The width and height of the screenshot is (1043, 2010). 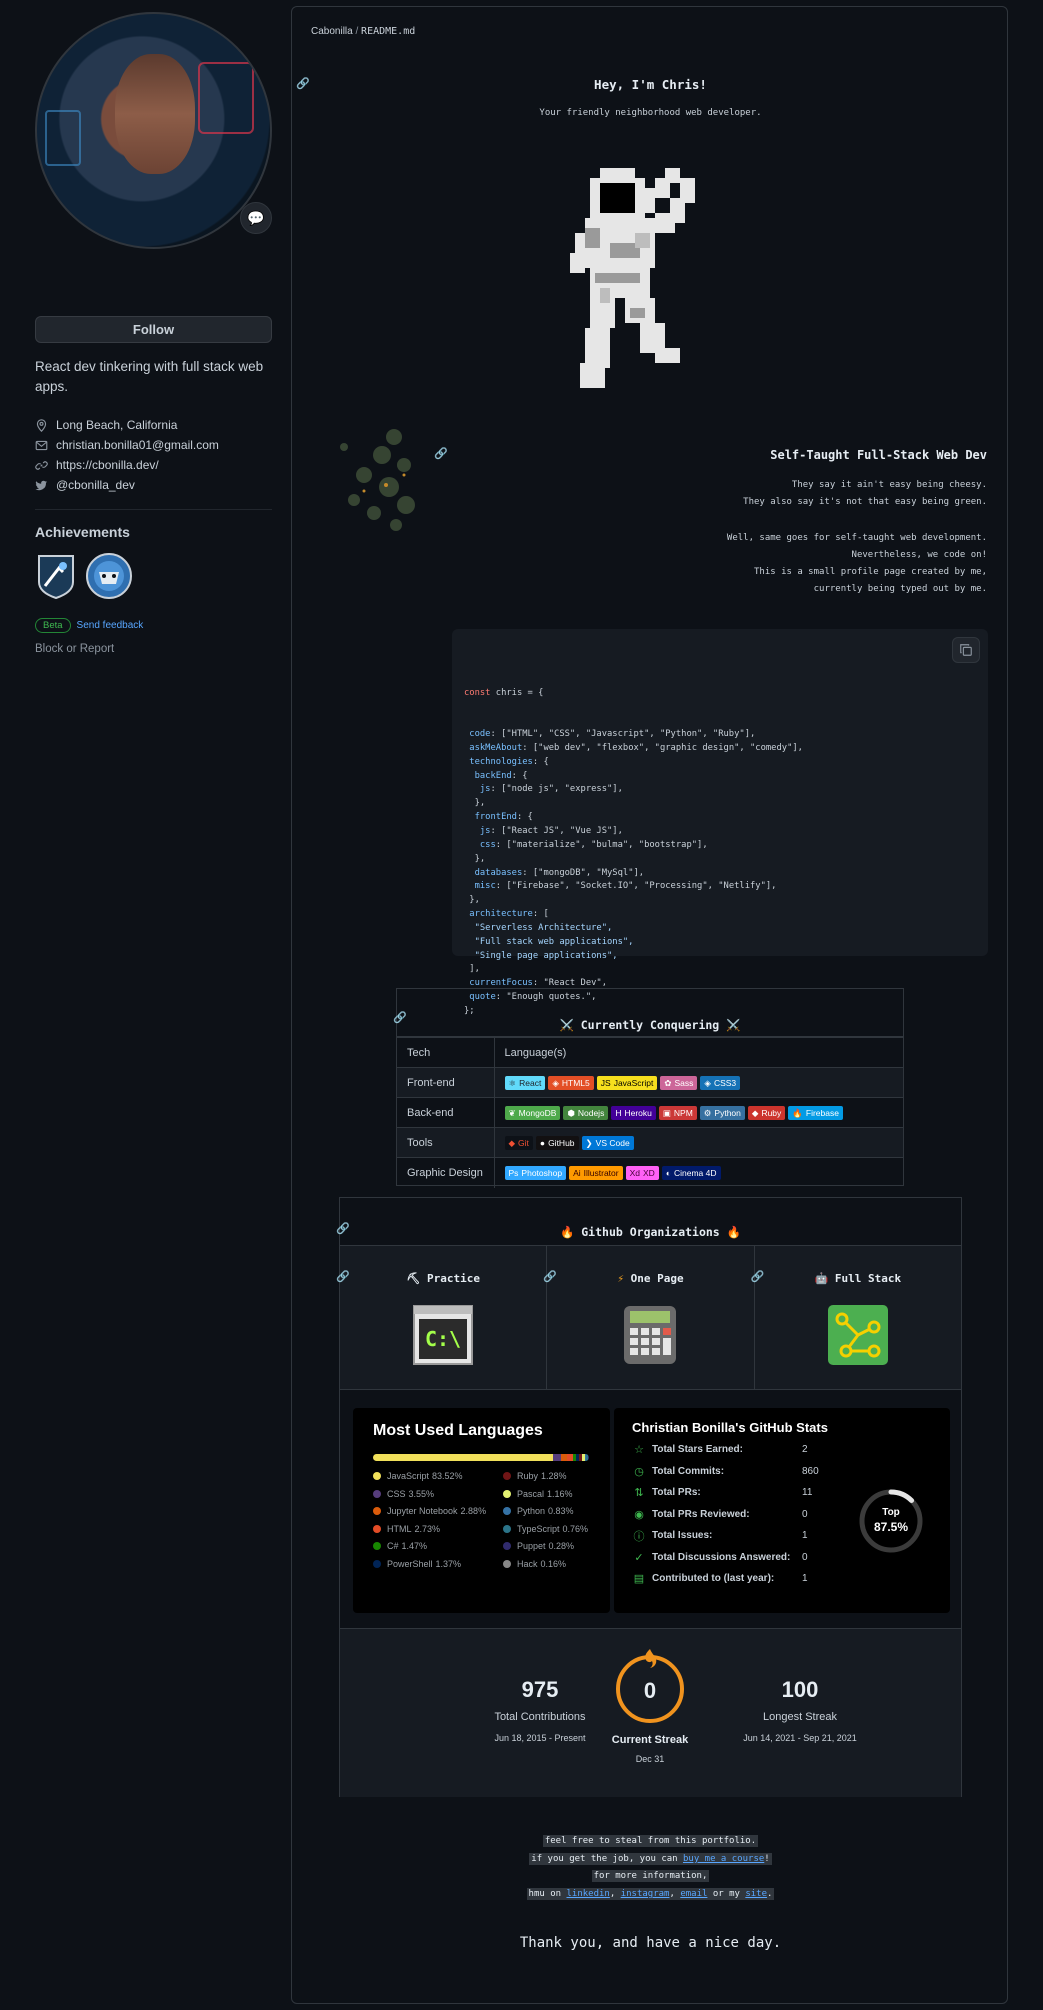 I want to click on badge-react: ⚛ React, so click(x=525, y=1082).